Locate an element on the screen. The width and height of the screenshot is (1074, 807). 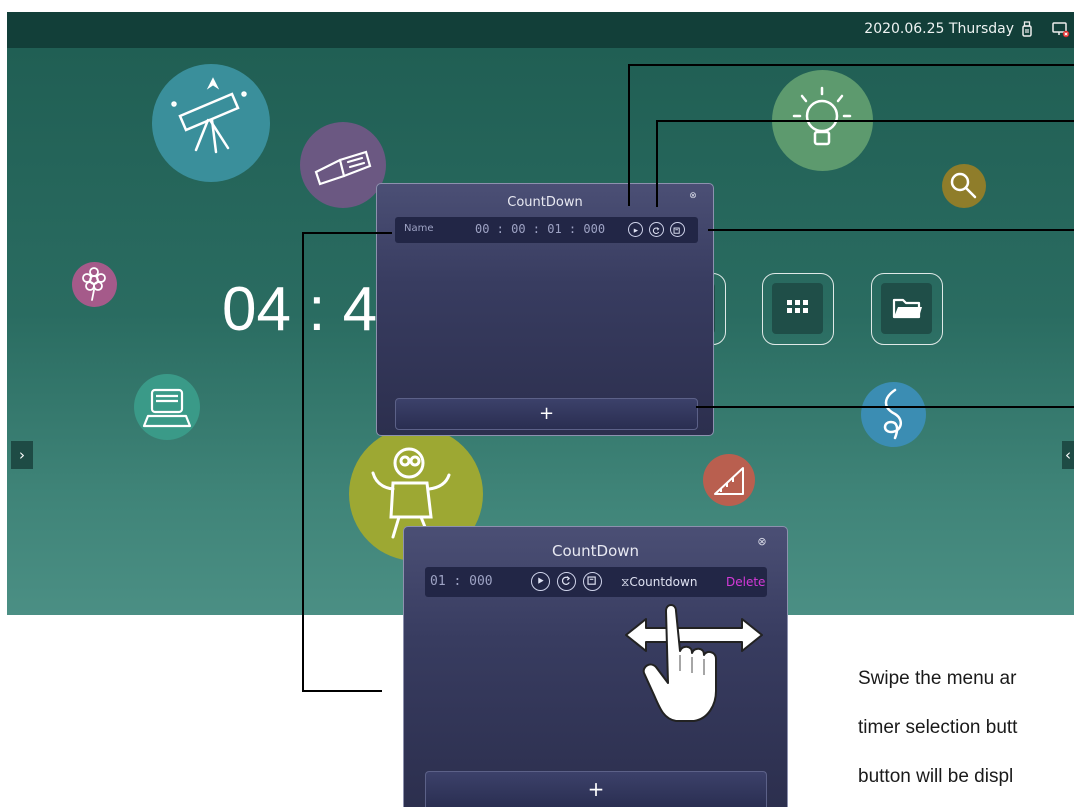
folder-icon is located at coordinates (907, 308).